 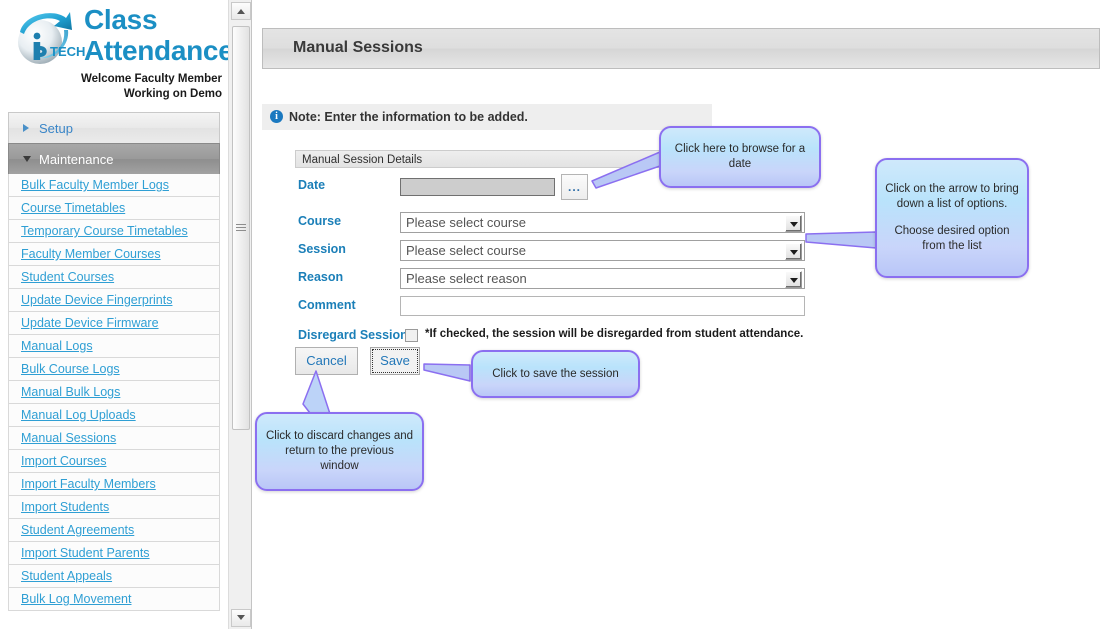 I want to click on iptech-sphere-logo-icon: TECH, so click(x=51, y=38).